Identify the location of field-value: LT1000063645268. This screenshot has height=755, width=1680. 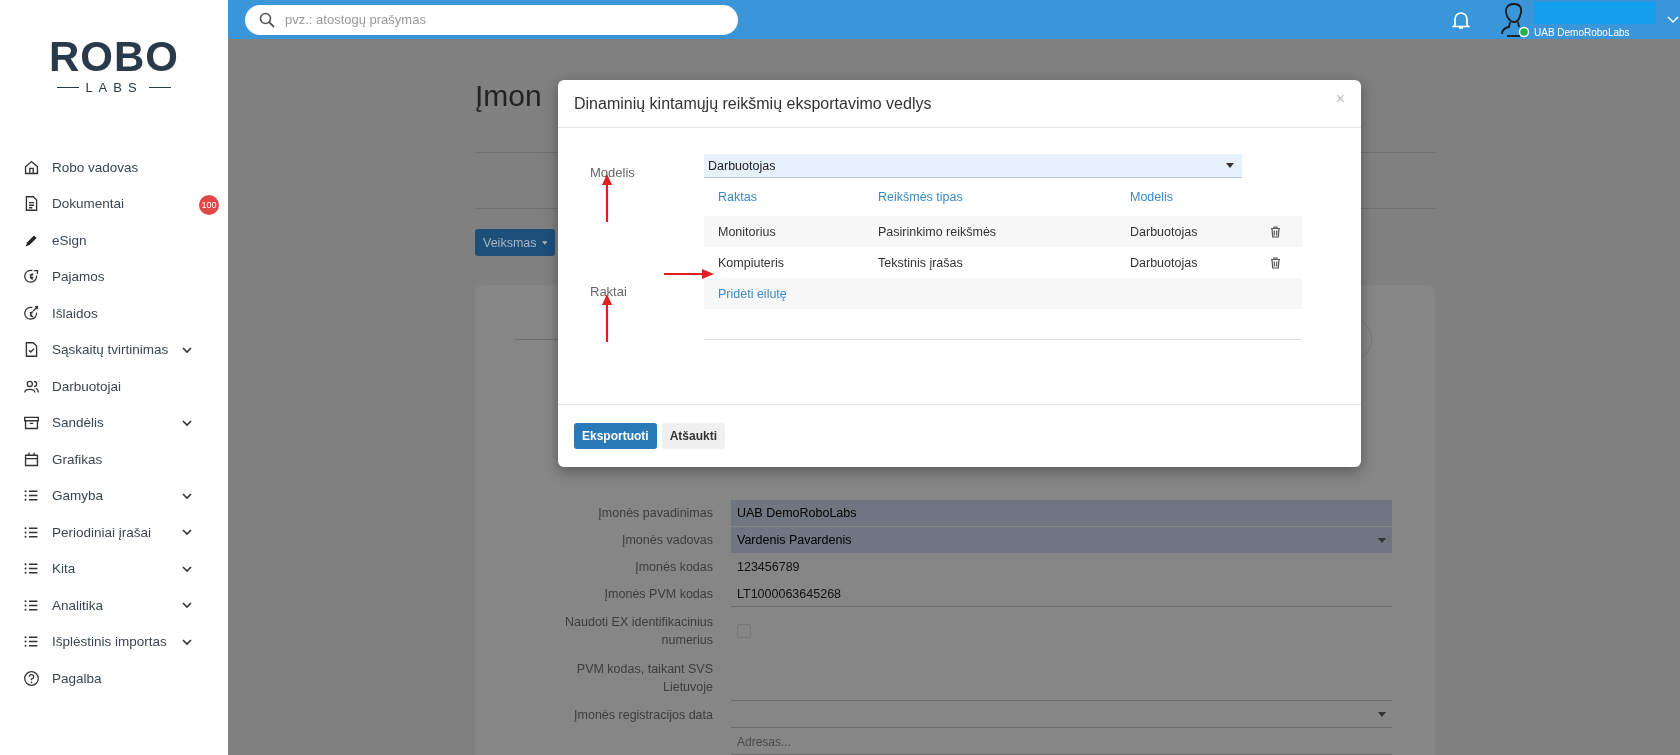
(789, 593).